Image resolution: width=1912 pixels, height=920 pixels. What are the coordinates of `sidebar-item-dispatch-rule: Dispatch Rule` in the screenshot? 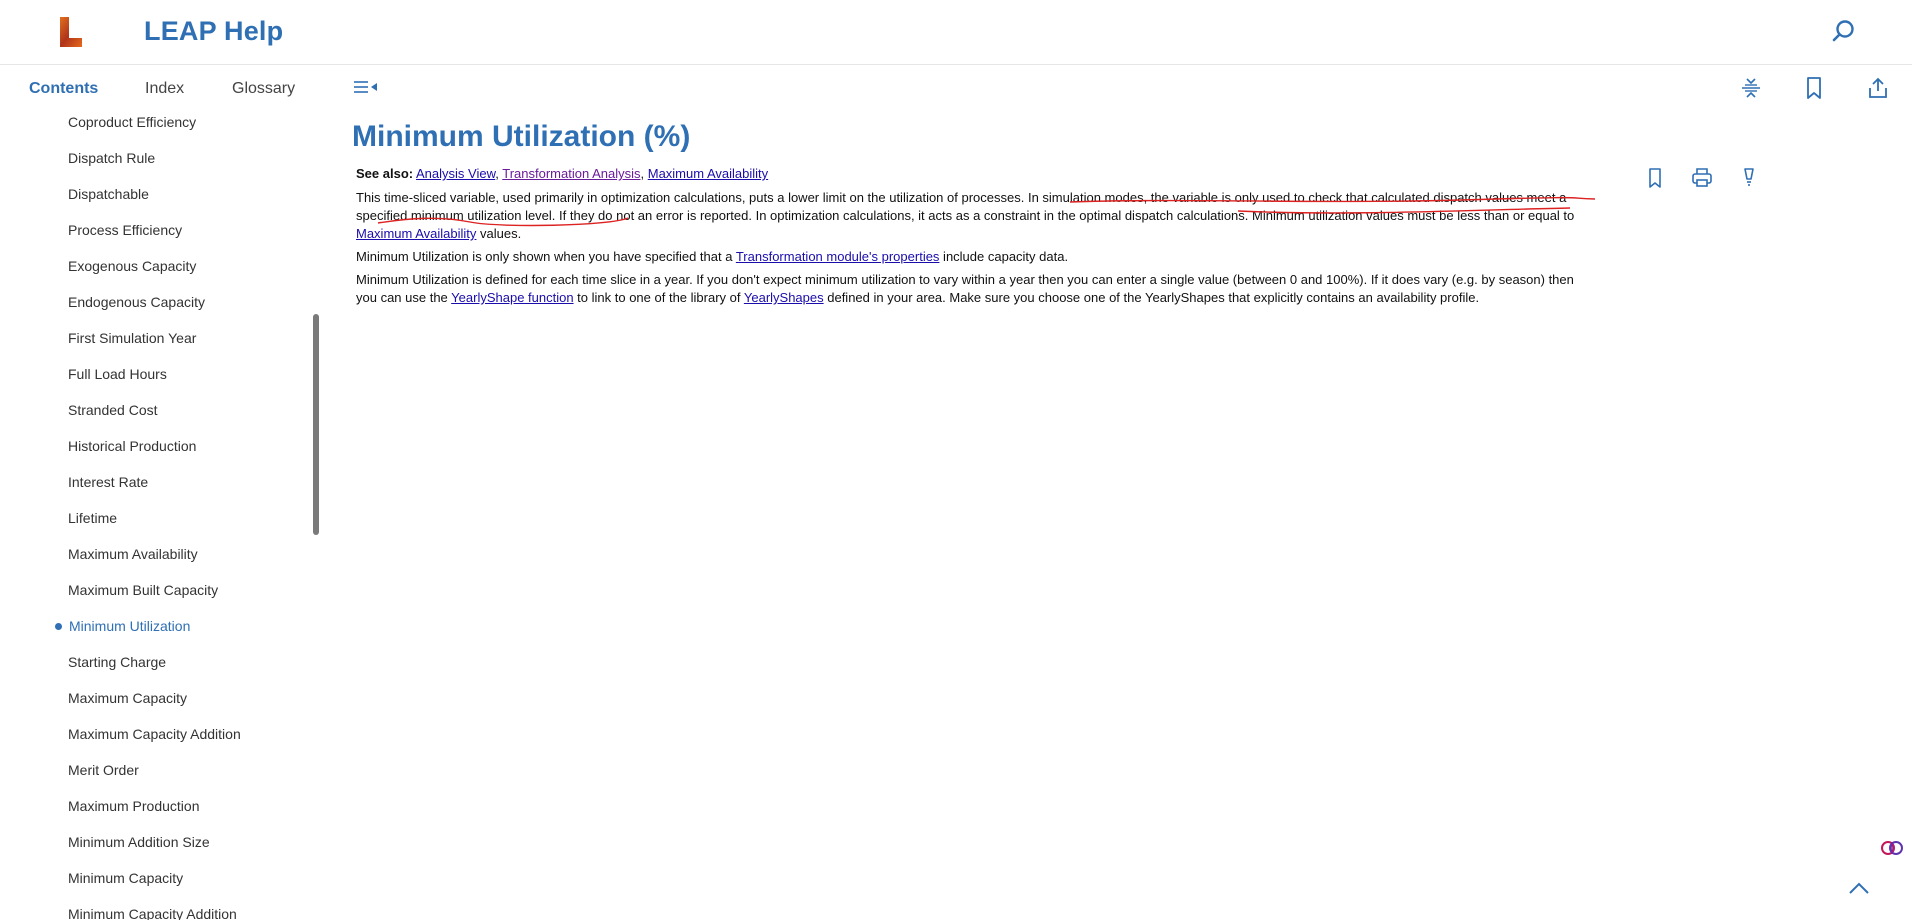 It's located at (111, 158).